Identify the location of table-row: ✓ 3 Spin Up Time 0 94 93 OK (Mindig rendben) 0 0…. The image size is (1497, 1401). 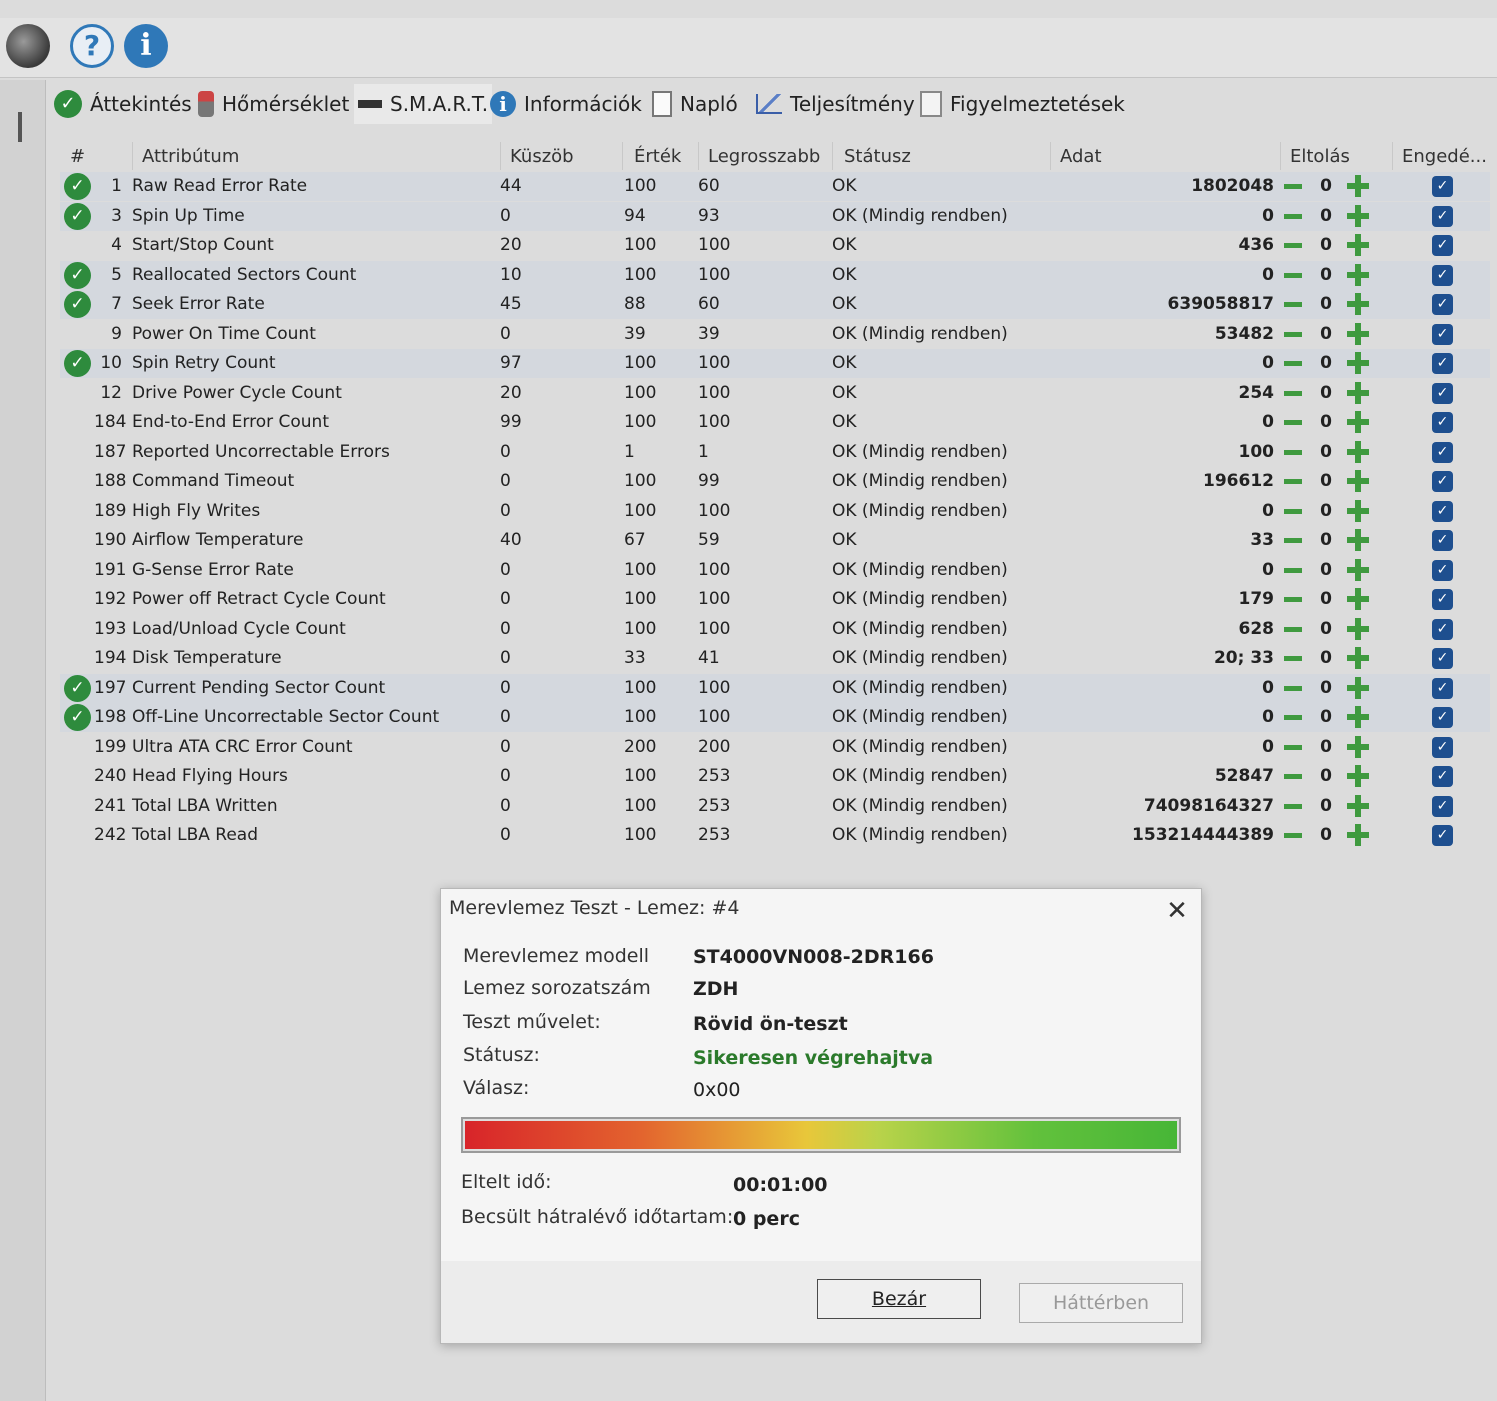
(775, 216).